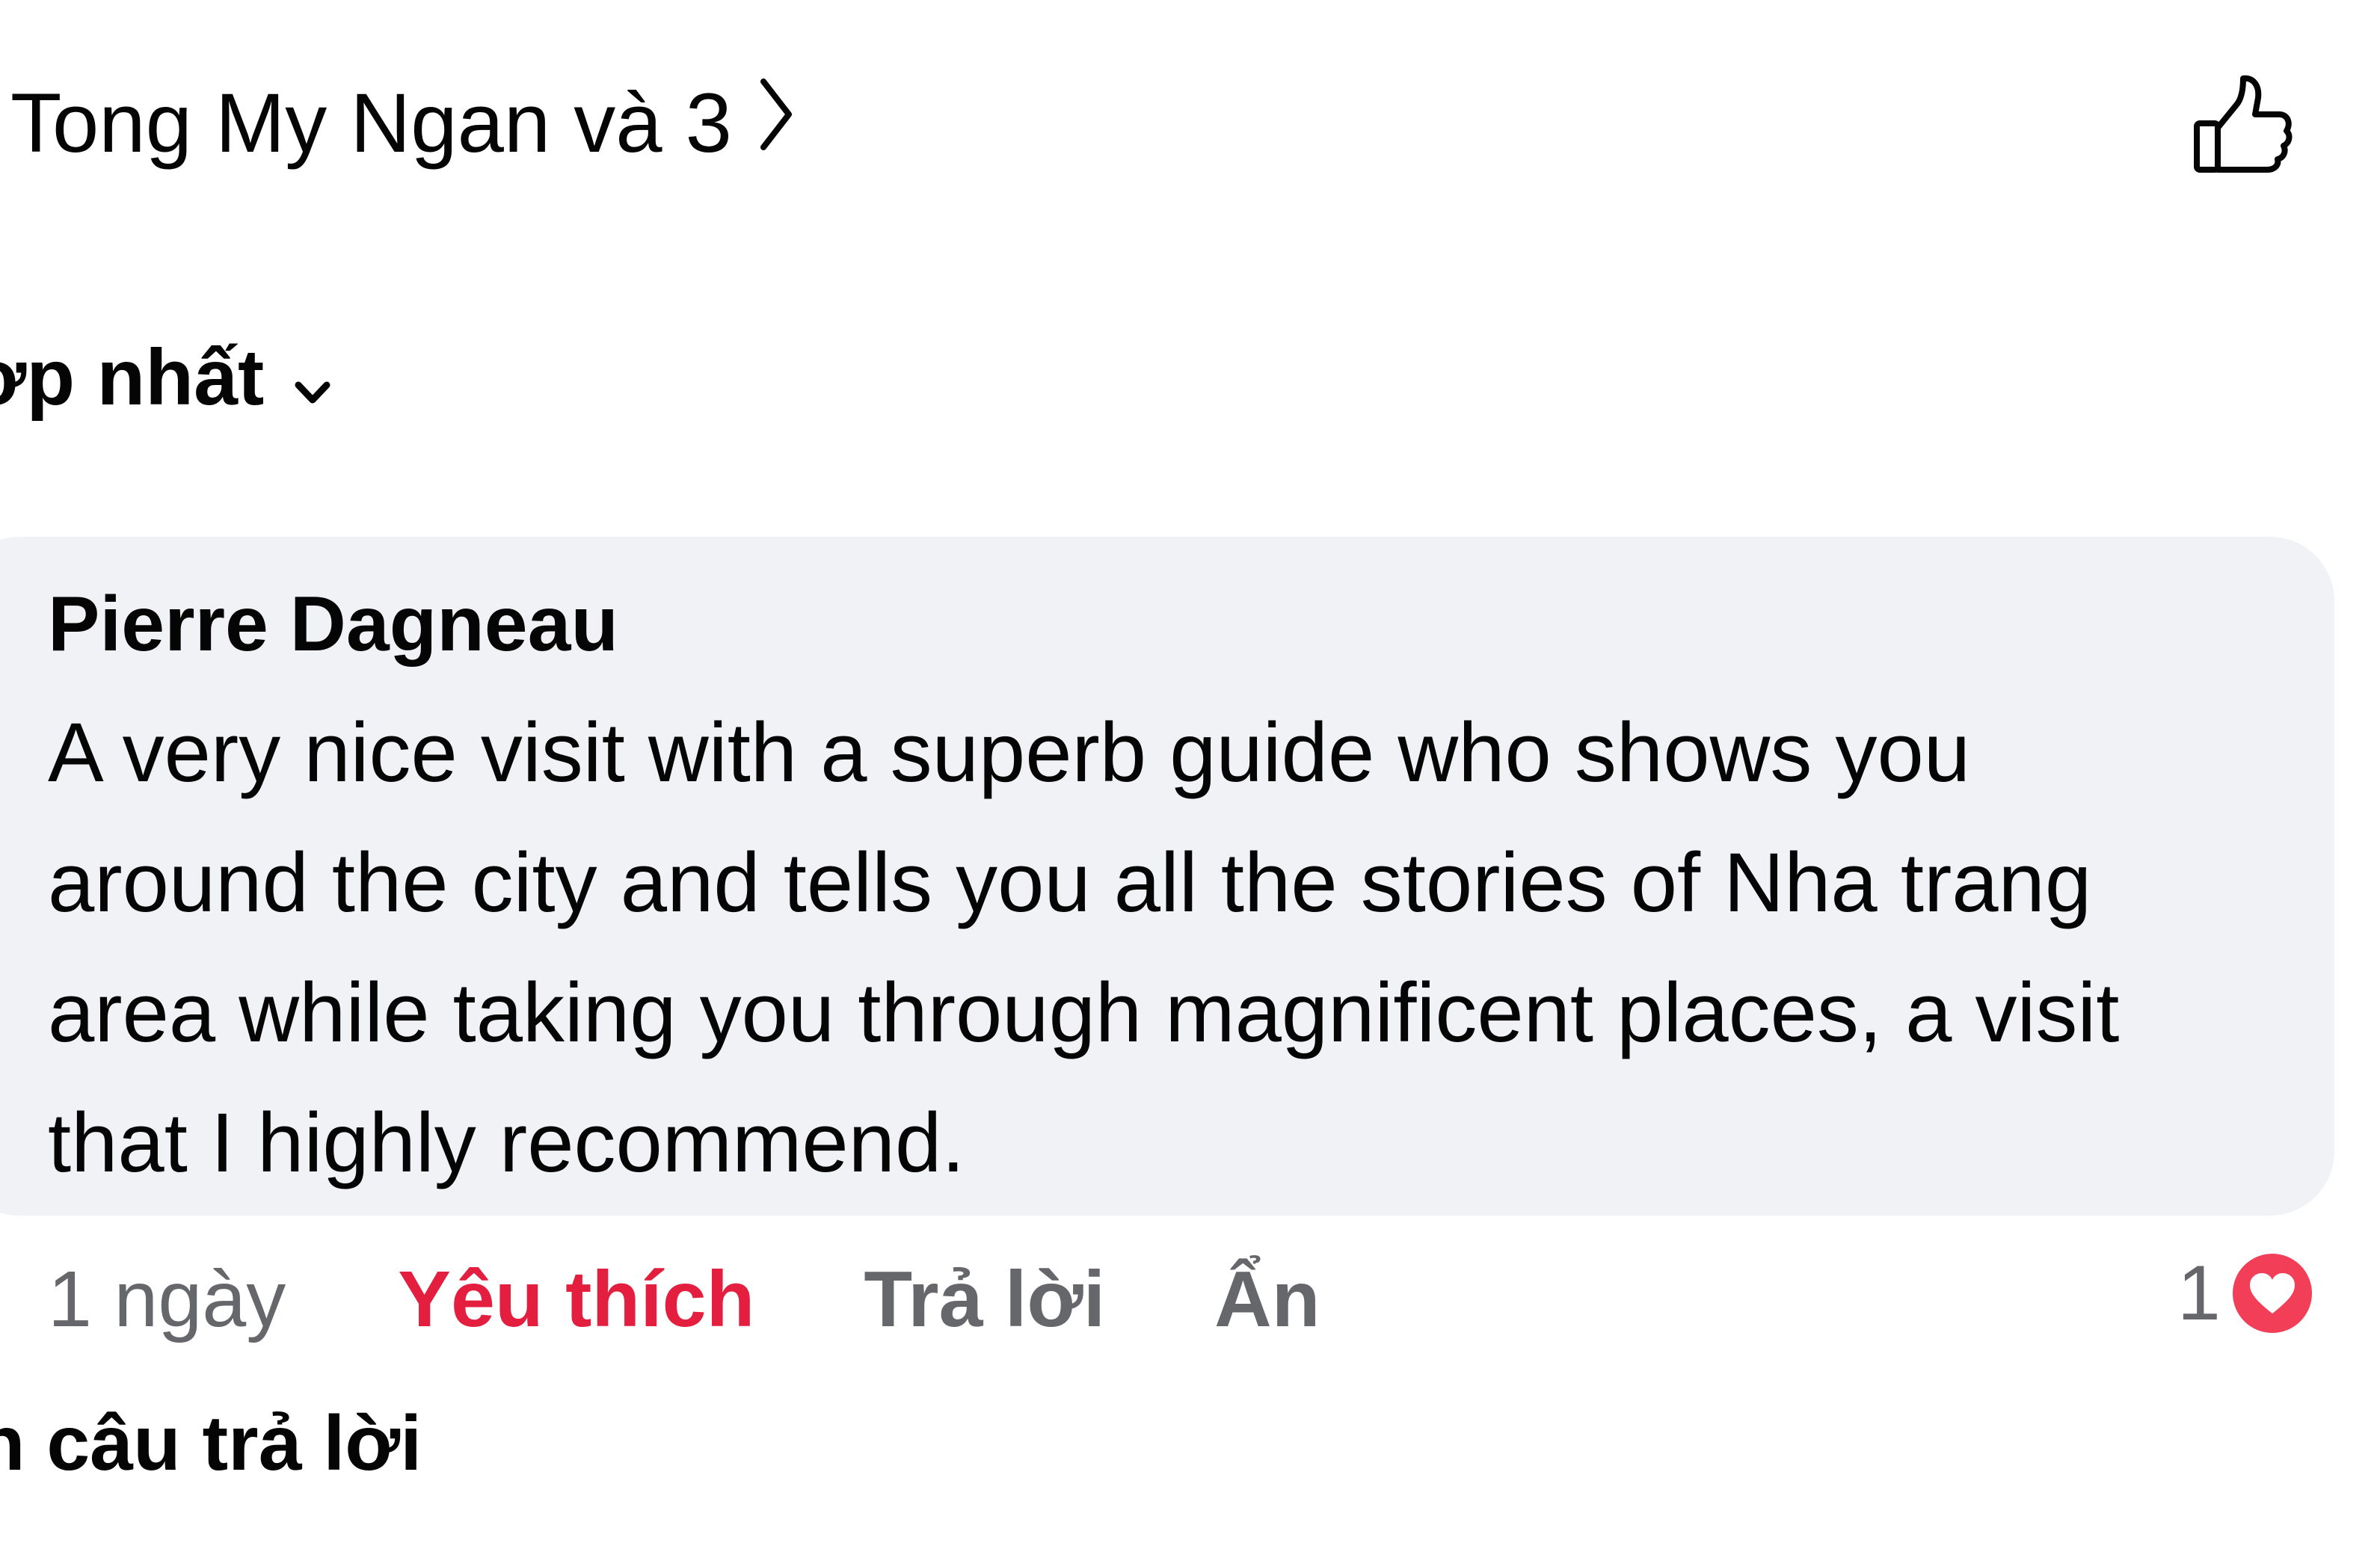 The height and width of the screenshot is (1543, 2380). Describe the element at coordinates (333, 624) in the screenshot. I see `comment-author: Pierre Dagneau` at that location.